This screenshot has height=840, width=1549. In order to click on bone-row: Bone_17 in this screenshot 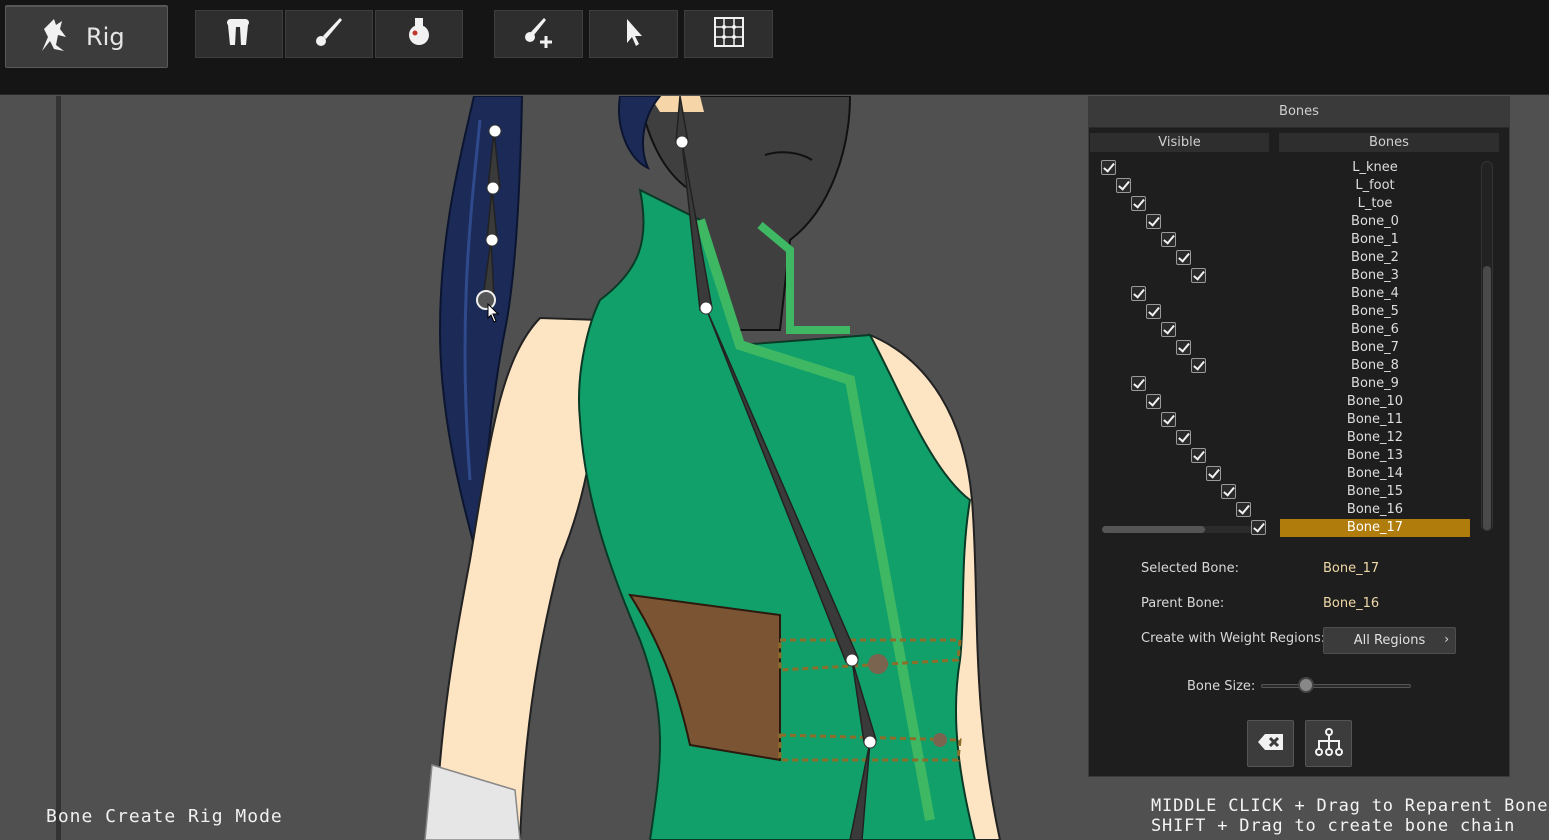, I will do `click(1295, 528)`.